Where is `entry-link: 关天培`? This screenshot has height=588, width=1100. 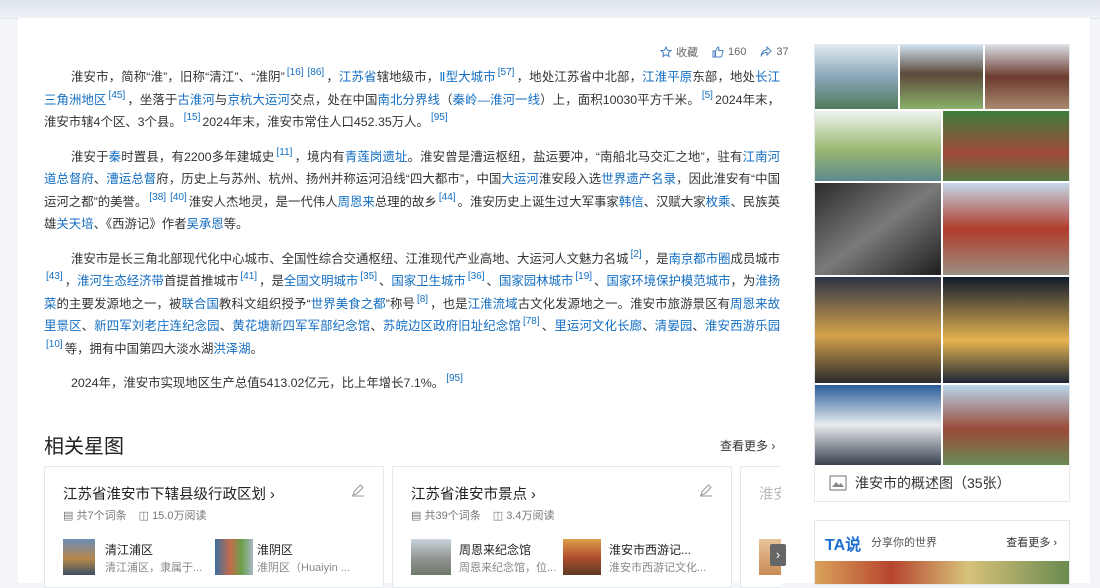
entry-link: 关天培 is located at coordinates (74, 224).